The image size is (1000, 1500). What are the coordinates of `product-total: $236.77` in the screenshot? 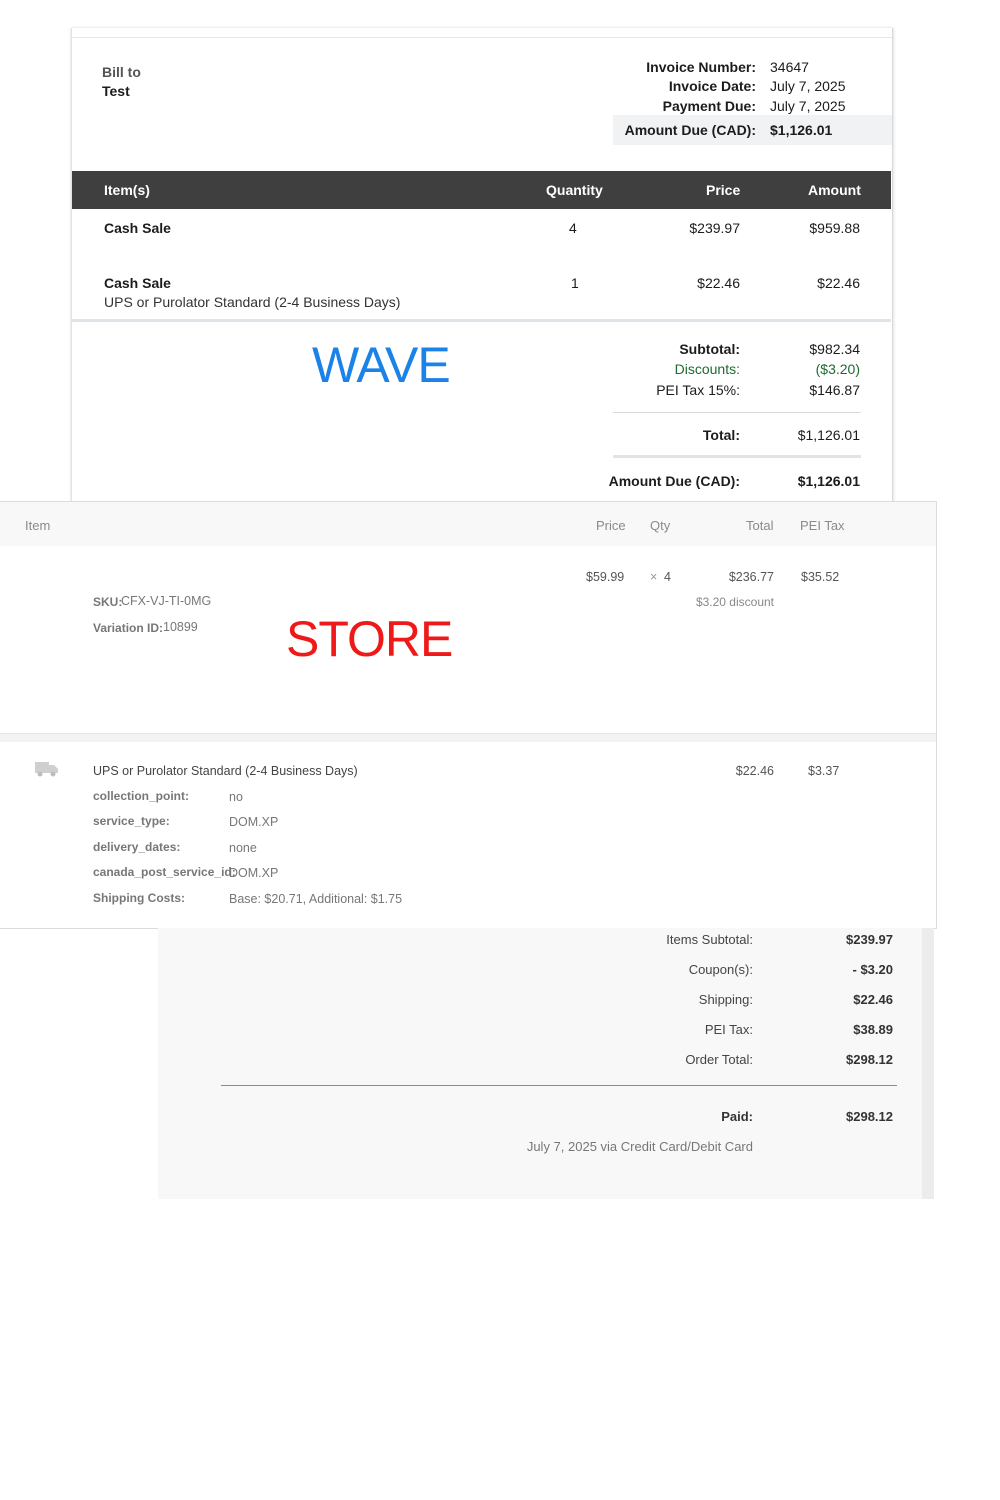 It's located at (751, 577).